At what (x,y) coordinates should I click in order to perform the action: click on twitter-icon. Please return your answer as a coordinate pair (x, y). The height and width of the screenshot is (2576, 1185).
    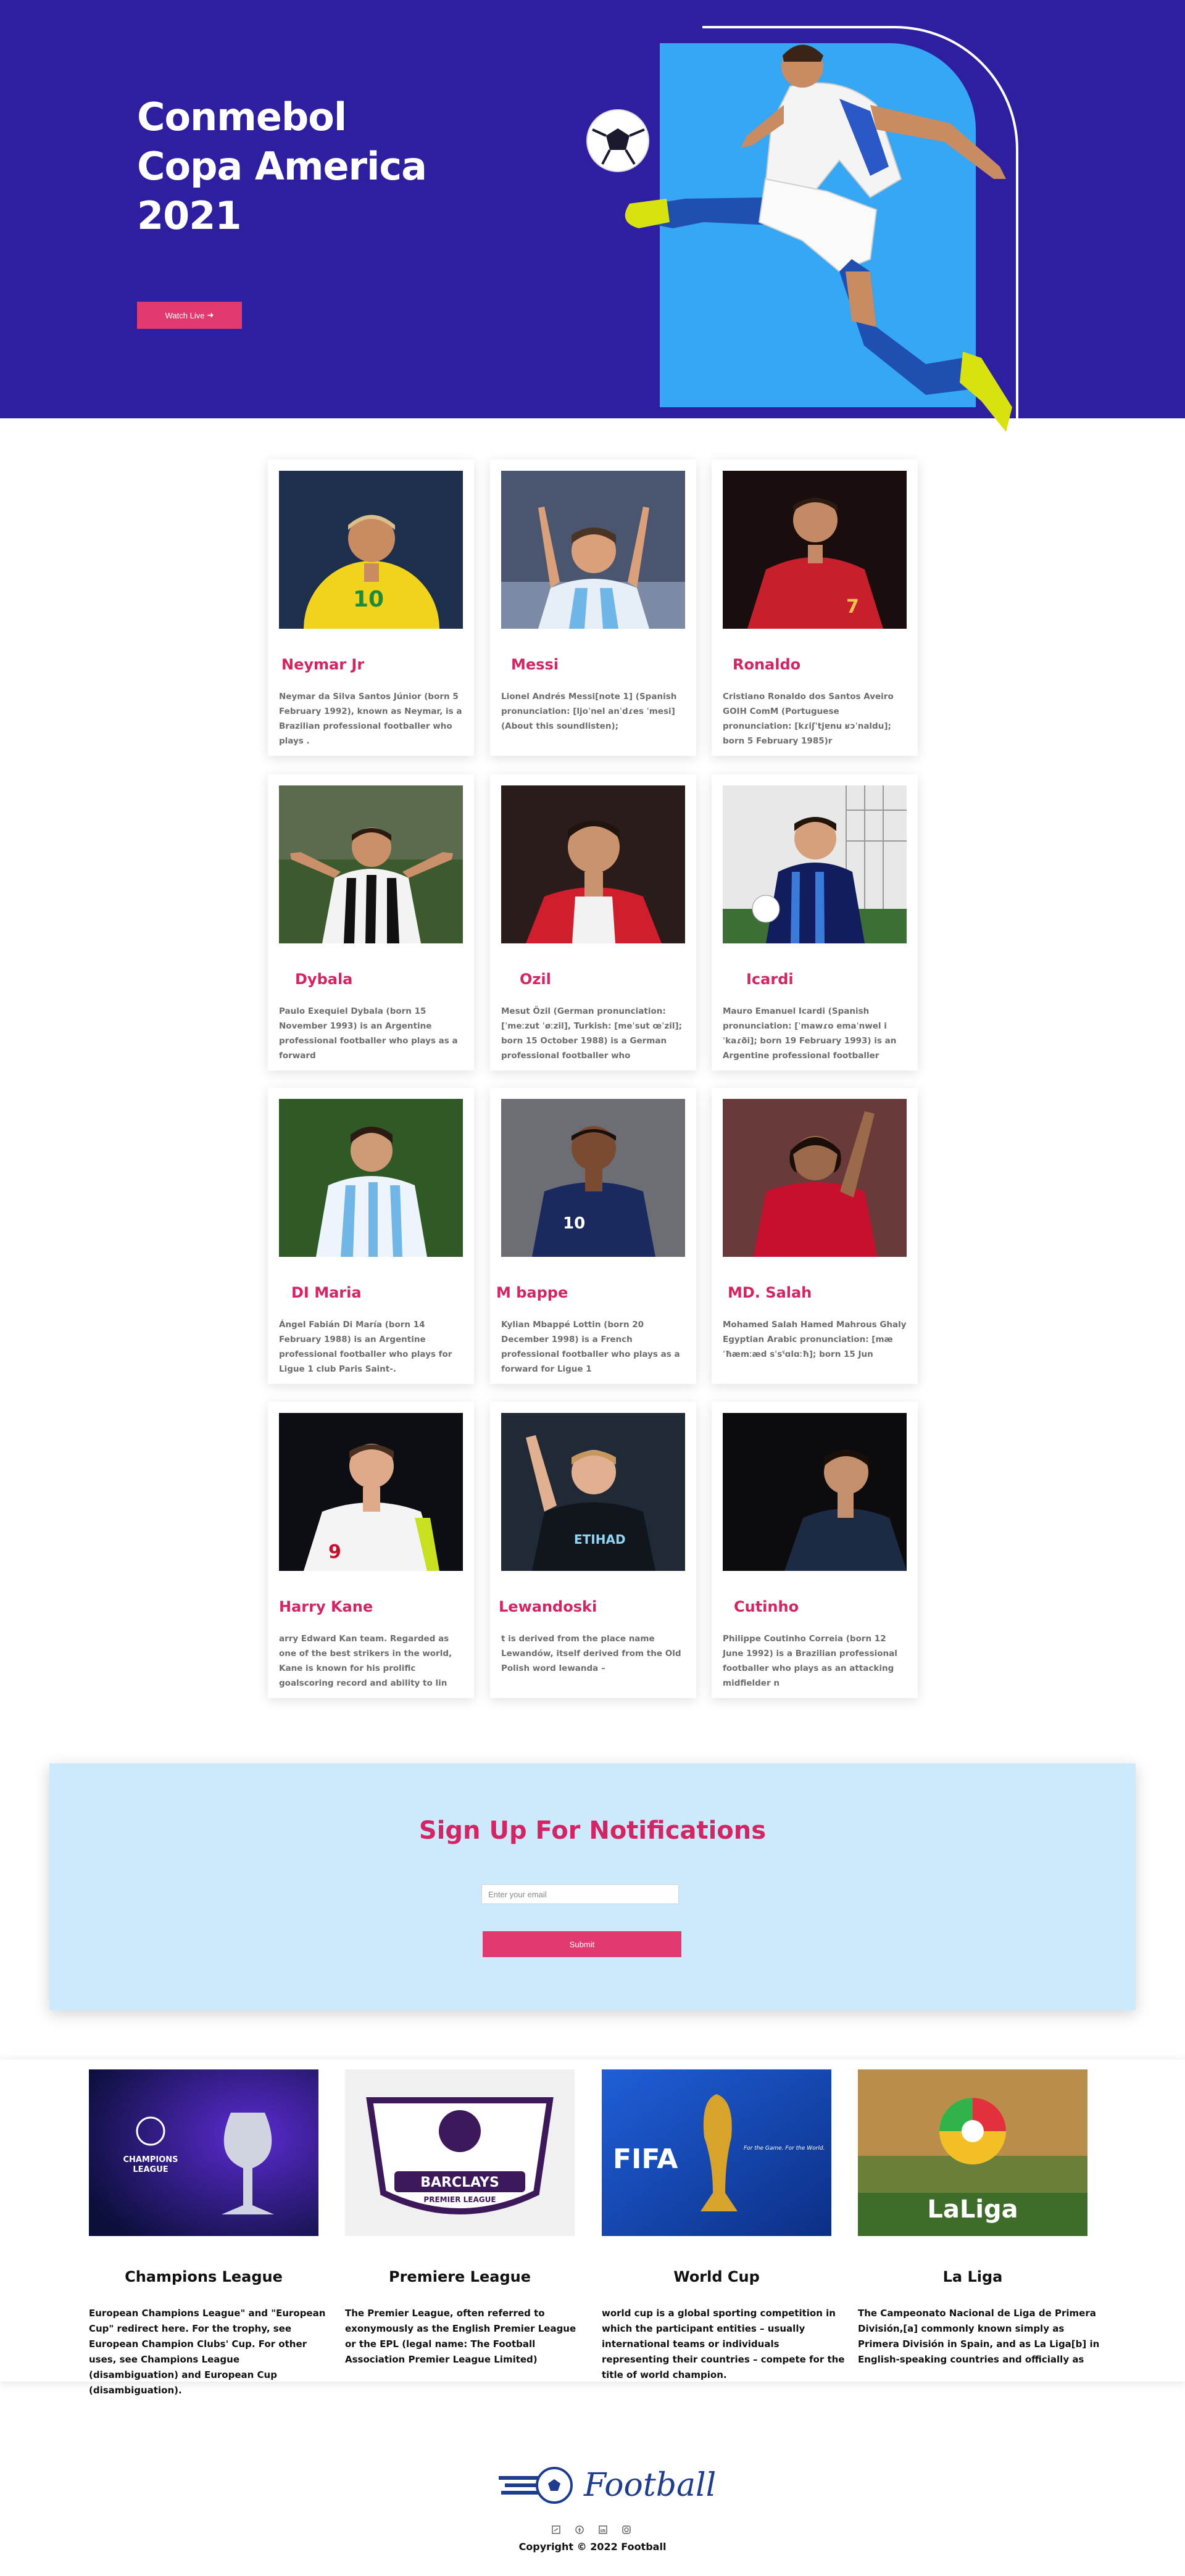
    Looking at the image, I should click on (556, 2529).